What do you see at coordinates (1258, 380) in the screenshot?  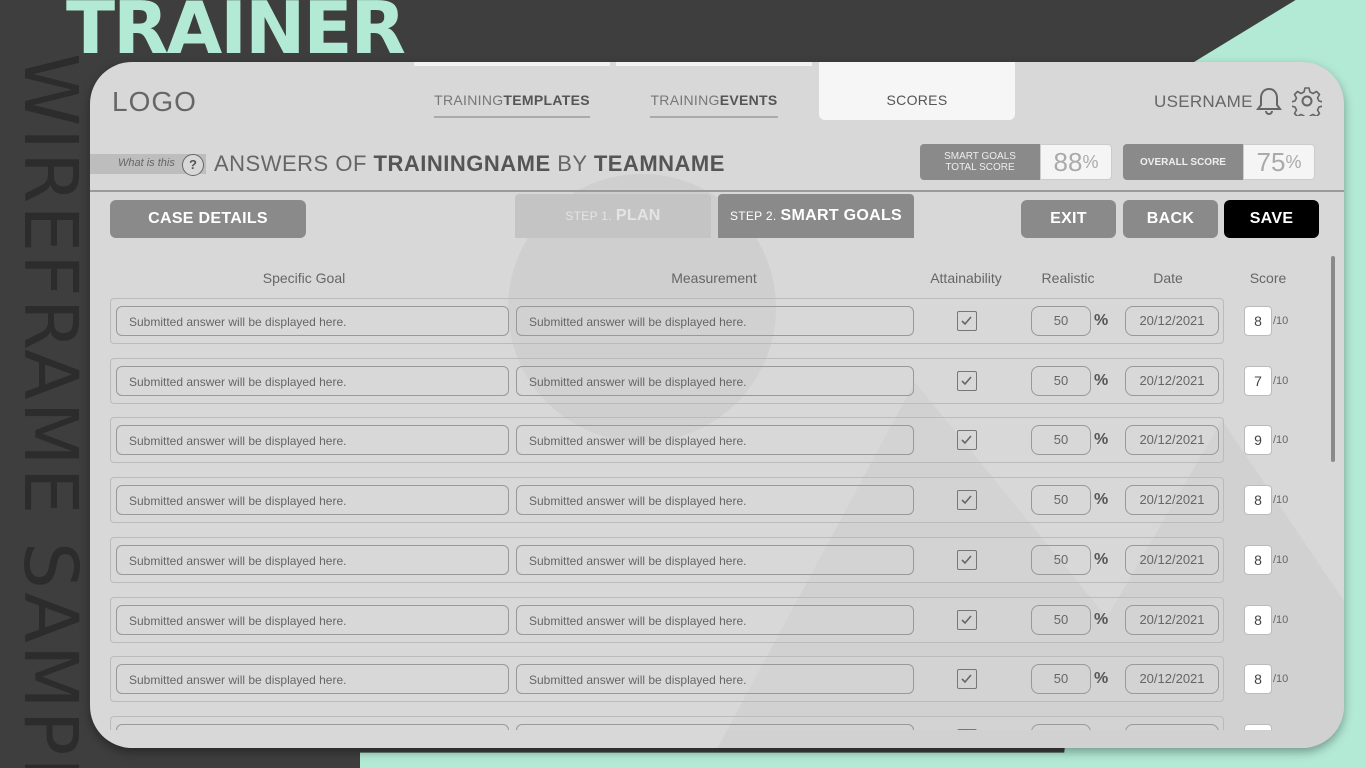 I see `score-input: 7` at bounding box center [1258, 380].